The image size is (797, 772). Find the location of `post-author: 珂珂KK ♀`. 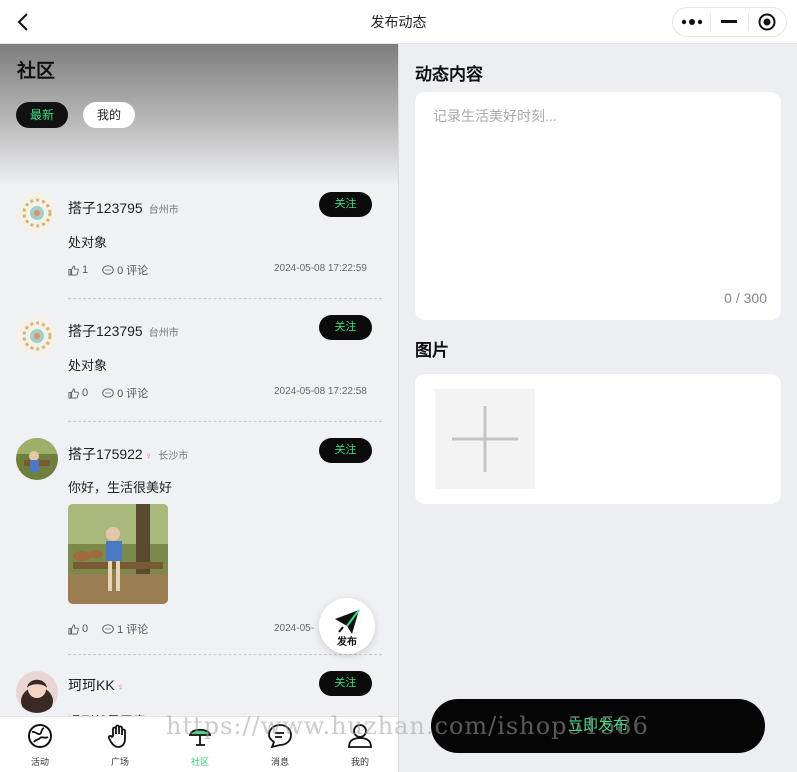

post-author: 珂珂KK ♀ is located at coordinates (96, 685).